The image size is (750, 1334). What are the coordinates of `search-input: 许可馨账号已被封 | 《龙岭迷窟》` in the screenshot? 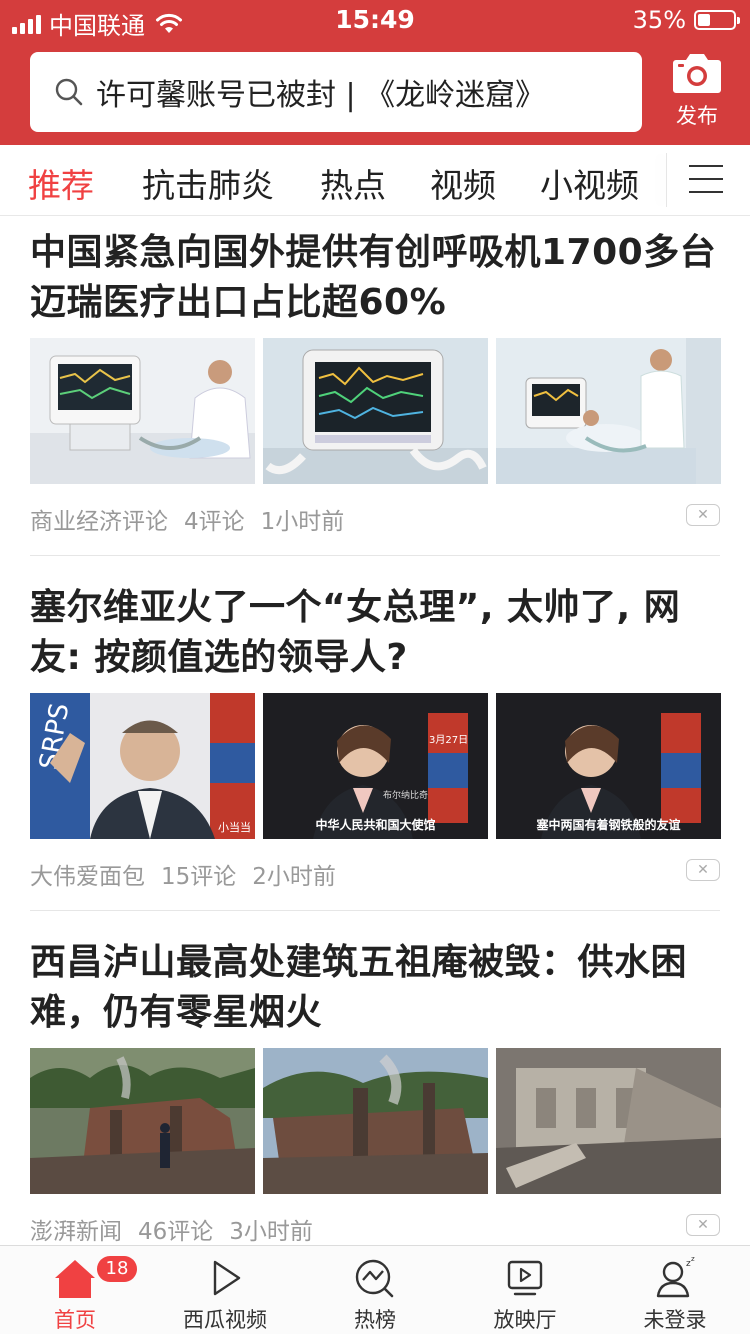 It's located at (336, 92).